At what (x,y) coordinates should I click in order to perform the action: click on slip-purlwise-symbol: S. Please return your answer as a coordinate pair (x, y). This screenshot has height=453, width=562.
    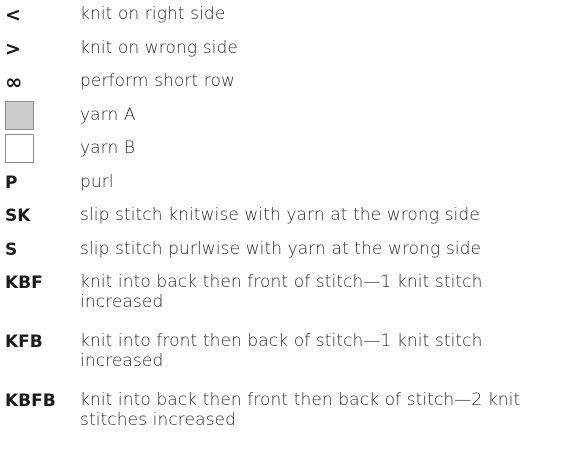
    Looking at the image, I should click on (11, 249).